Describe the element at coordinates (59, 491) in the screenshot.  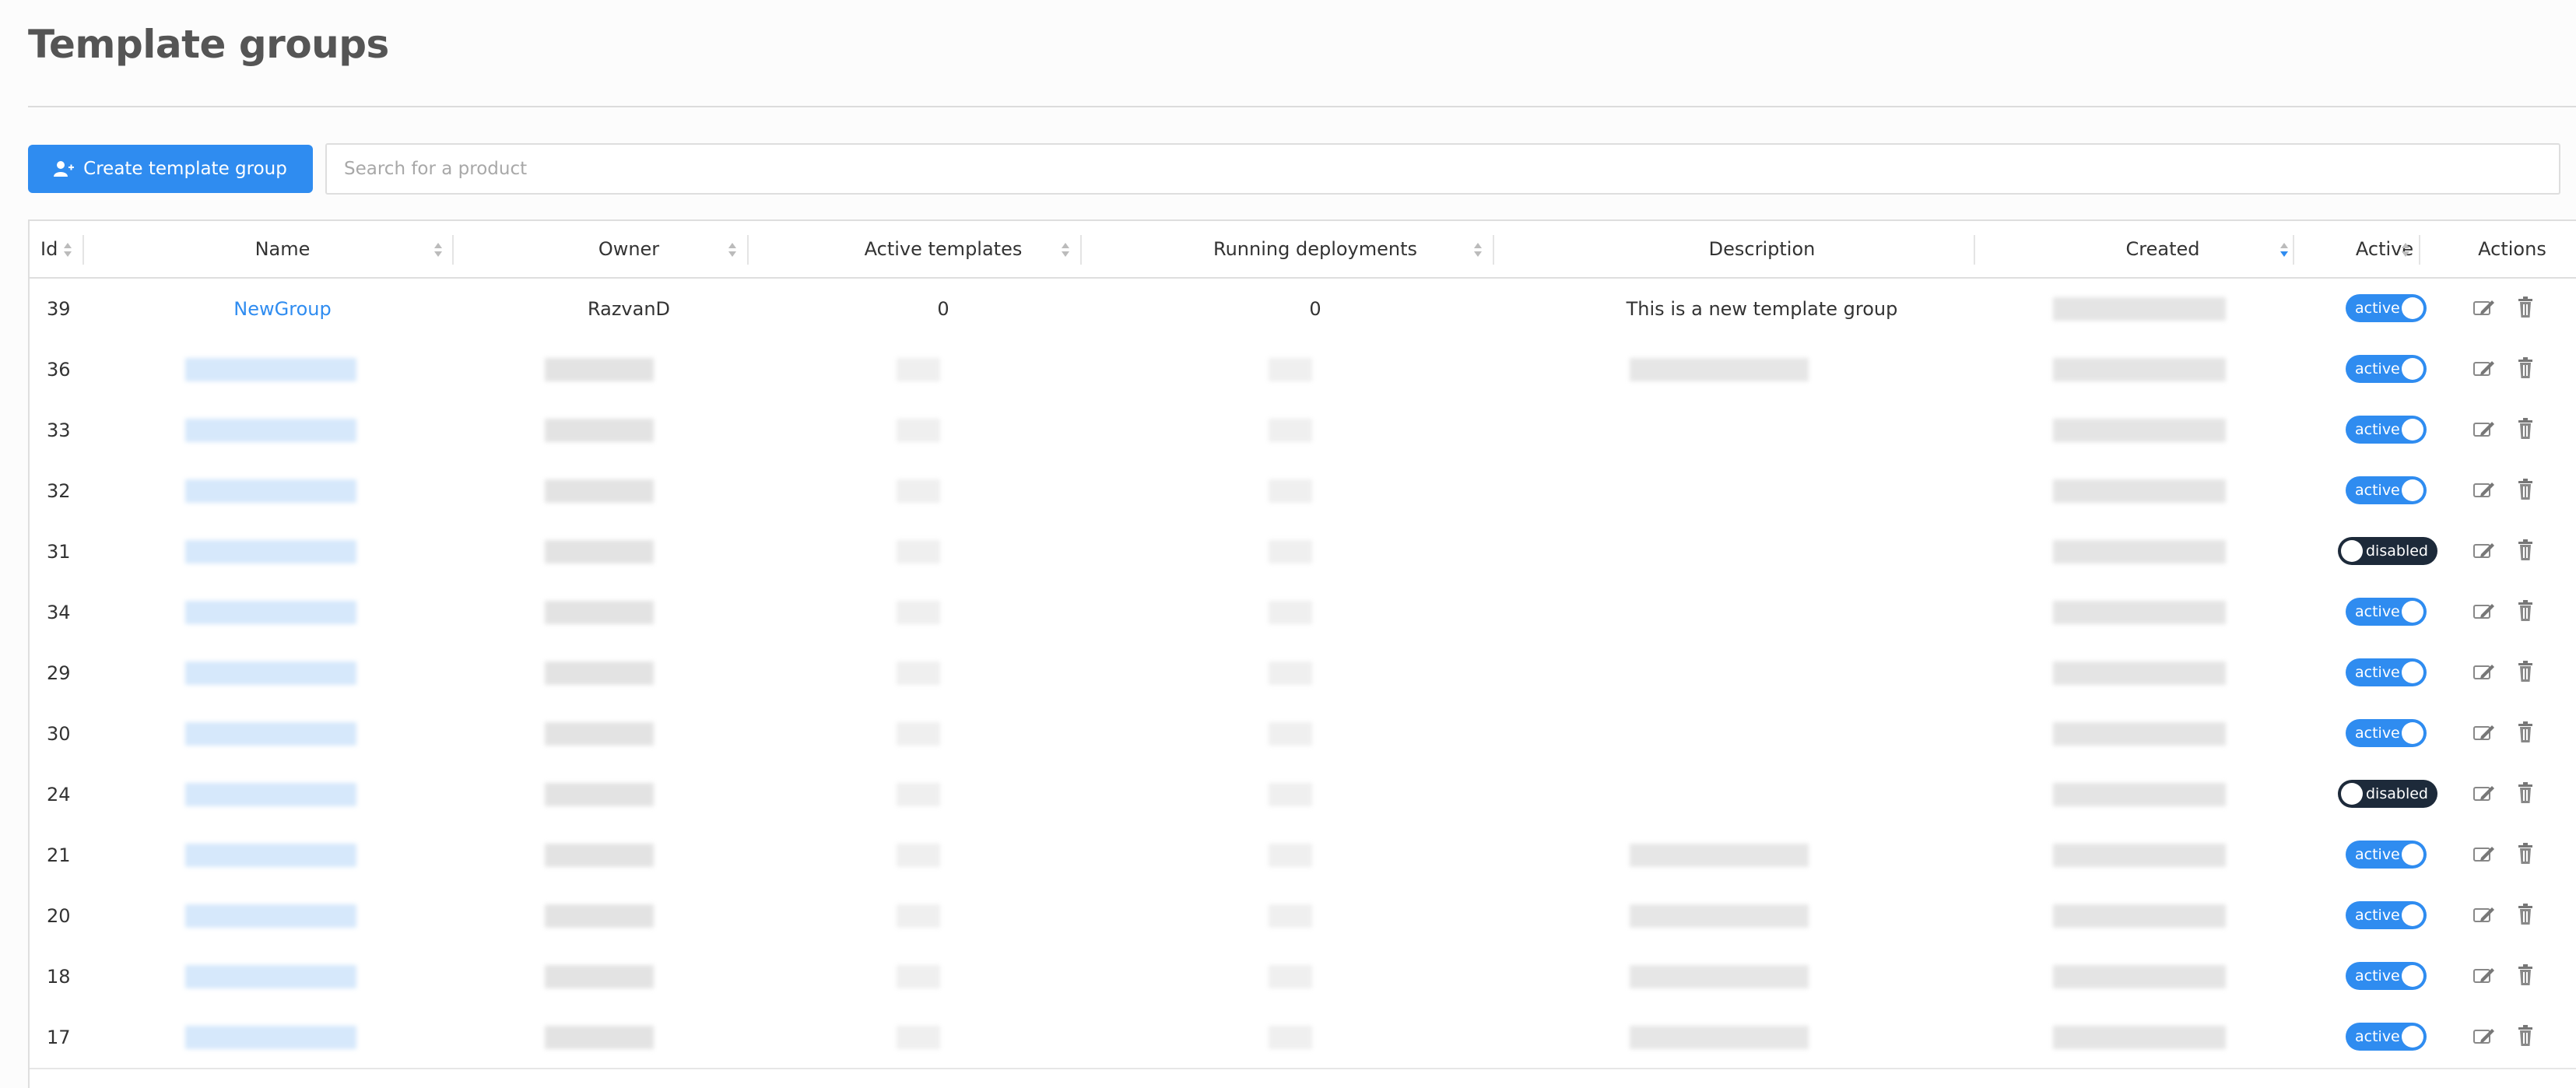
I see `cell-id: 32` at that location.